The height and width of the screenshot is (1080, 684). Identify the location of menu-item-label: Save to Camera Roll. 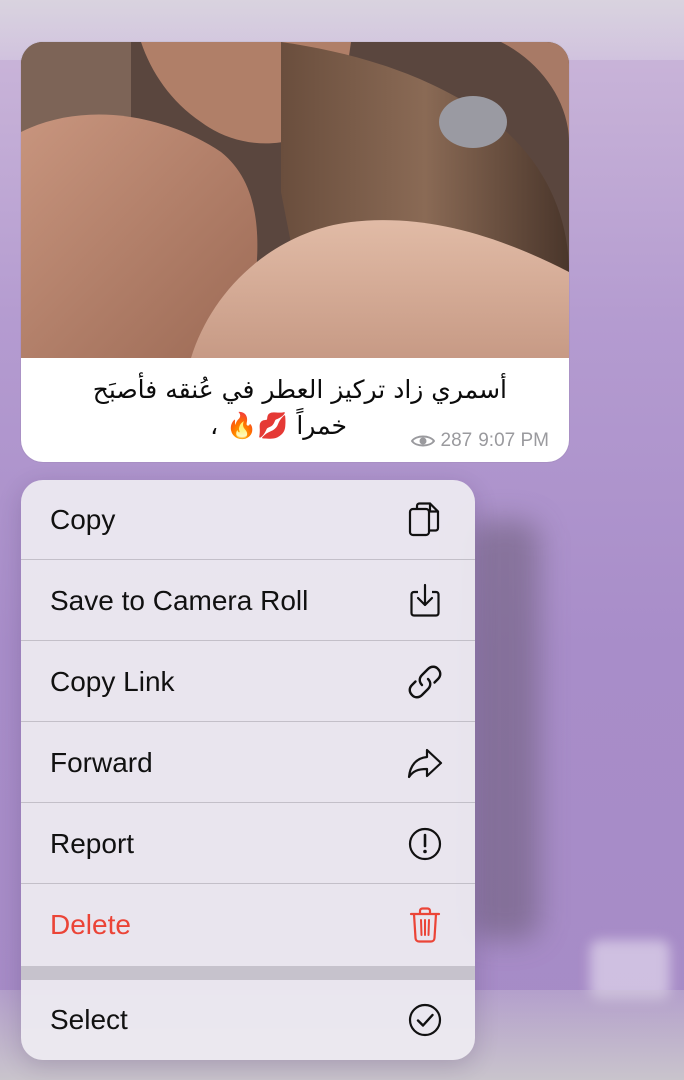
(179, 600).